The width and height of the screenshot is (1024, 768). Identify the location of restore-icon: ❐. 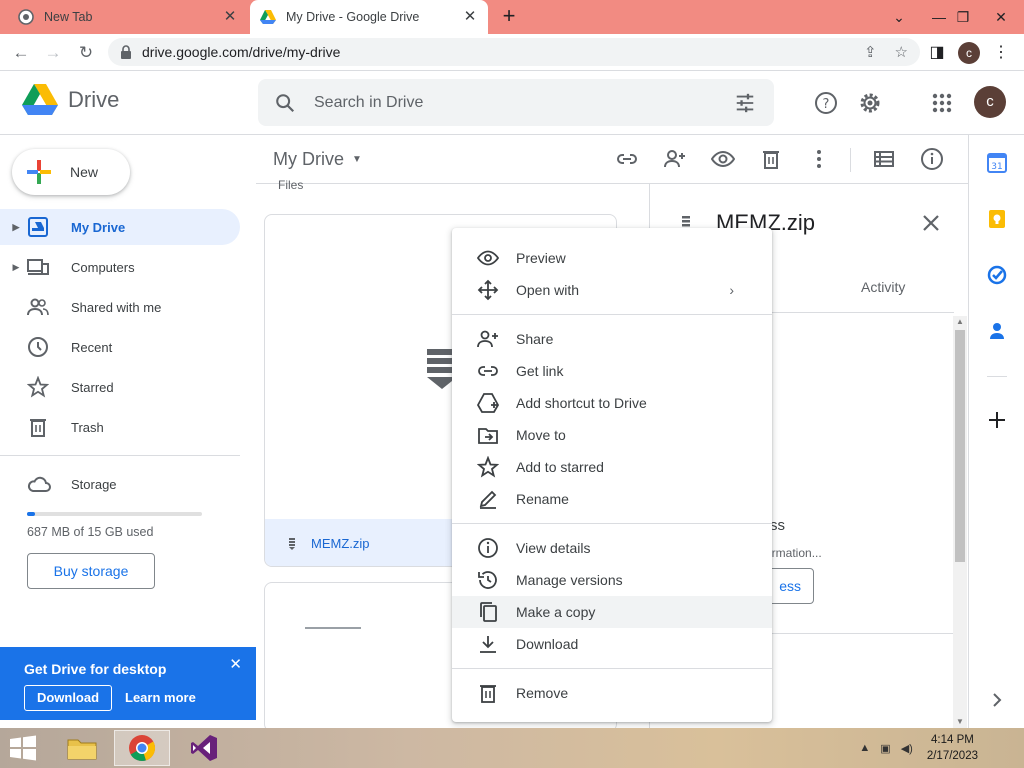
(963, 17).